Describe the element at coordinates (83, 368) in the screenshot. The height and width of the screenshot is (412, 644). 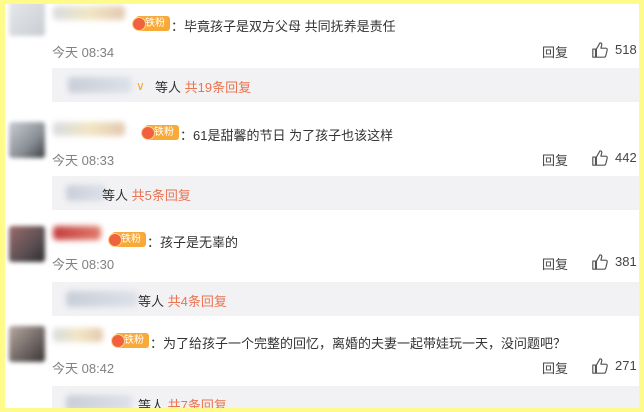
I see `comment-time: 今天 08:42` at that location.